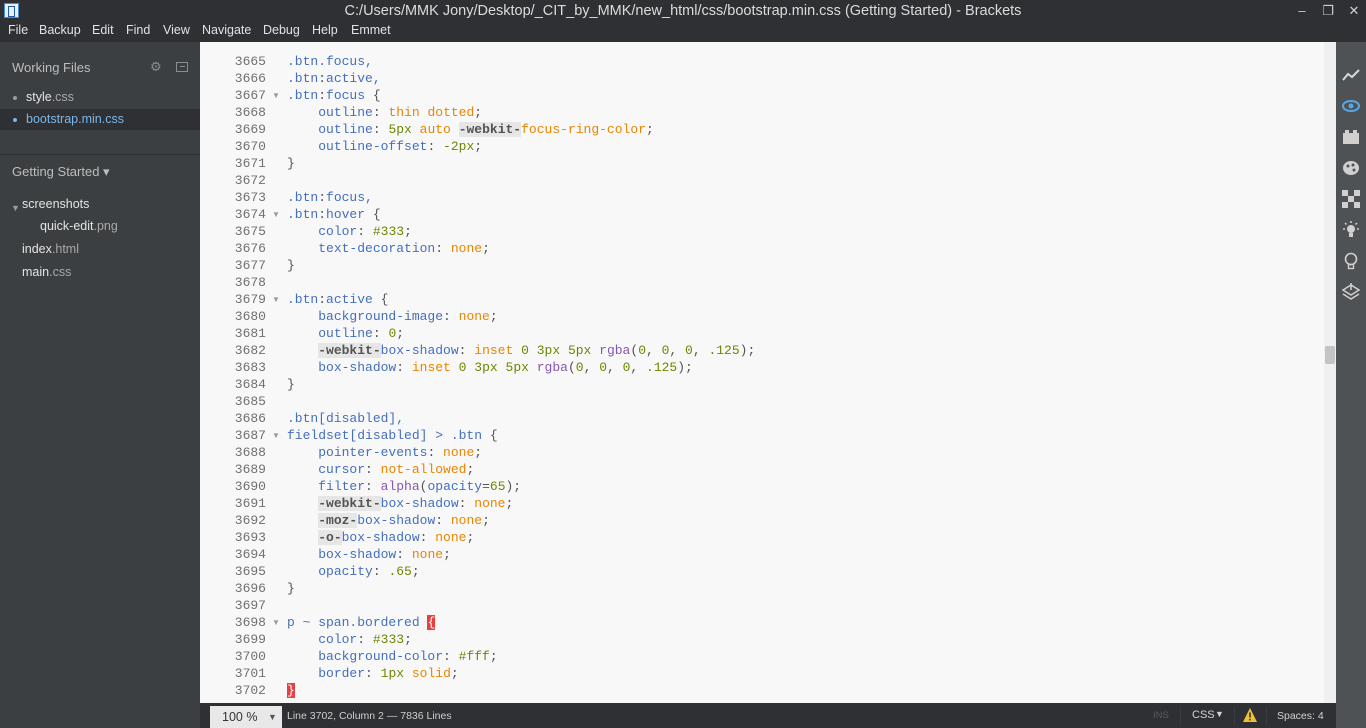 This screenshot has height=728, width=1366. I want to click on line-number: 3669, so click(250, 129).